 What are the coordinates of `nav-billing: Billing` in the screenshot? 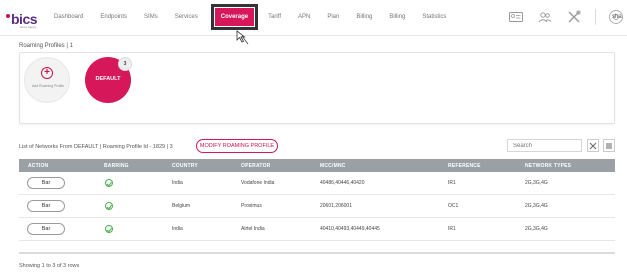 It's located at (364, 17).